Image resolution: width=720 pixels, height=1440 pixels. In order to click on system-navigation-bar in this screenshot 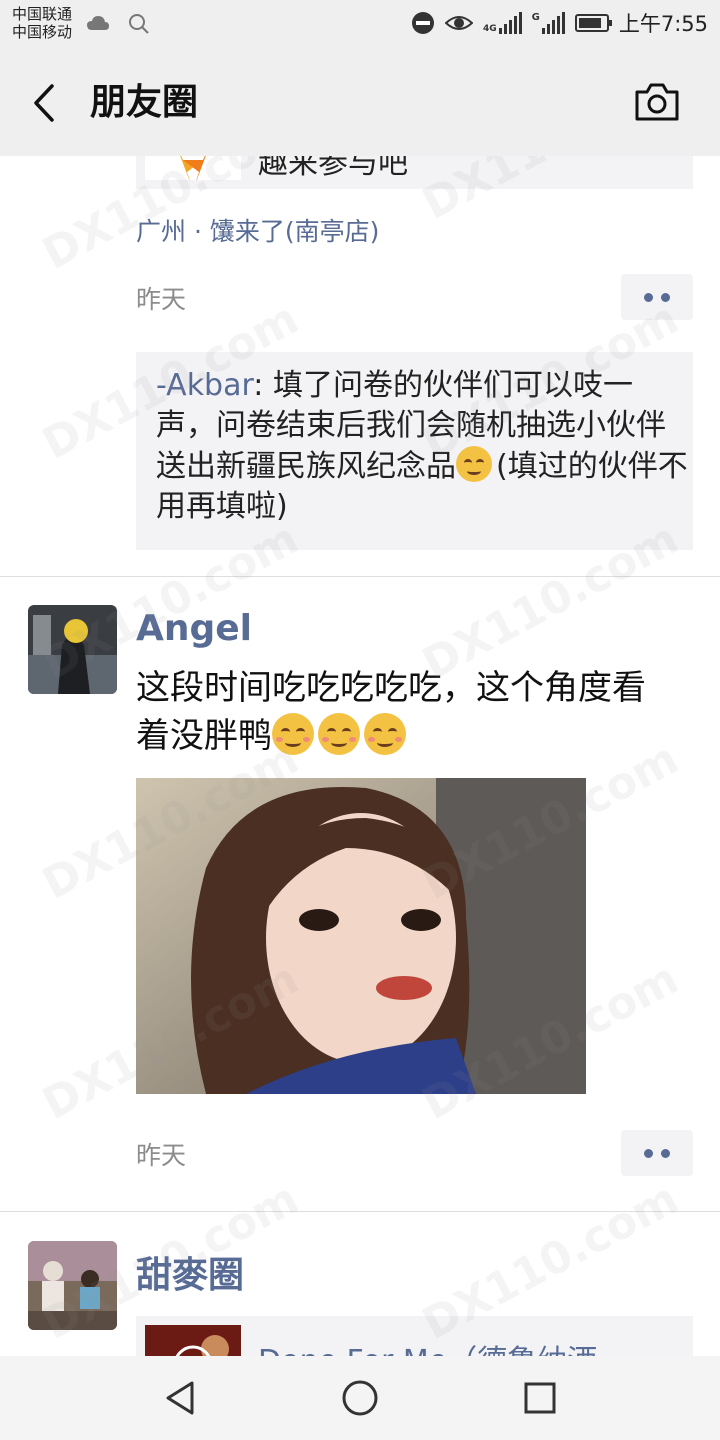, I will do `click(360, 1398)`.